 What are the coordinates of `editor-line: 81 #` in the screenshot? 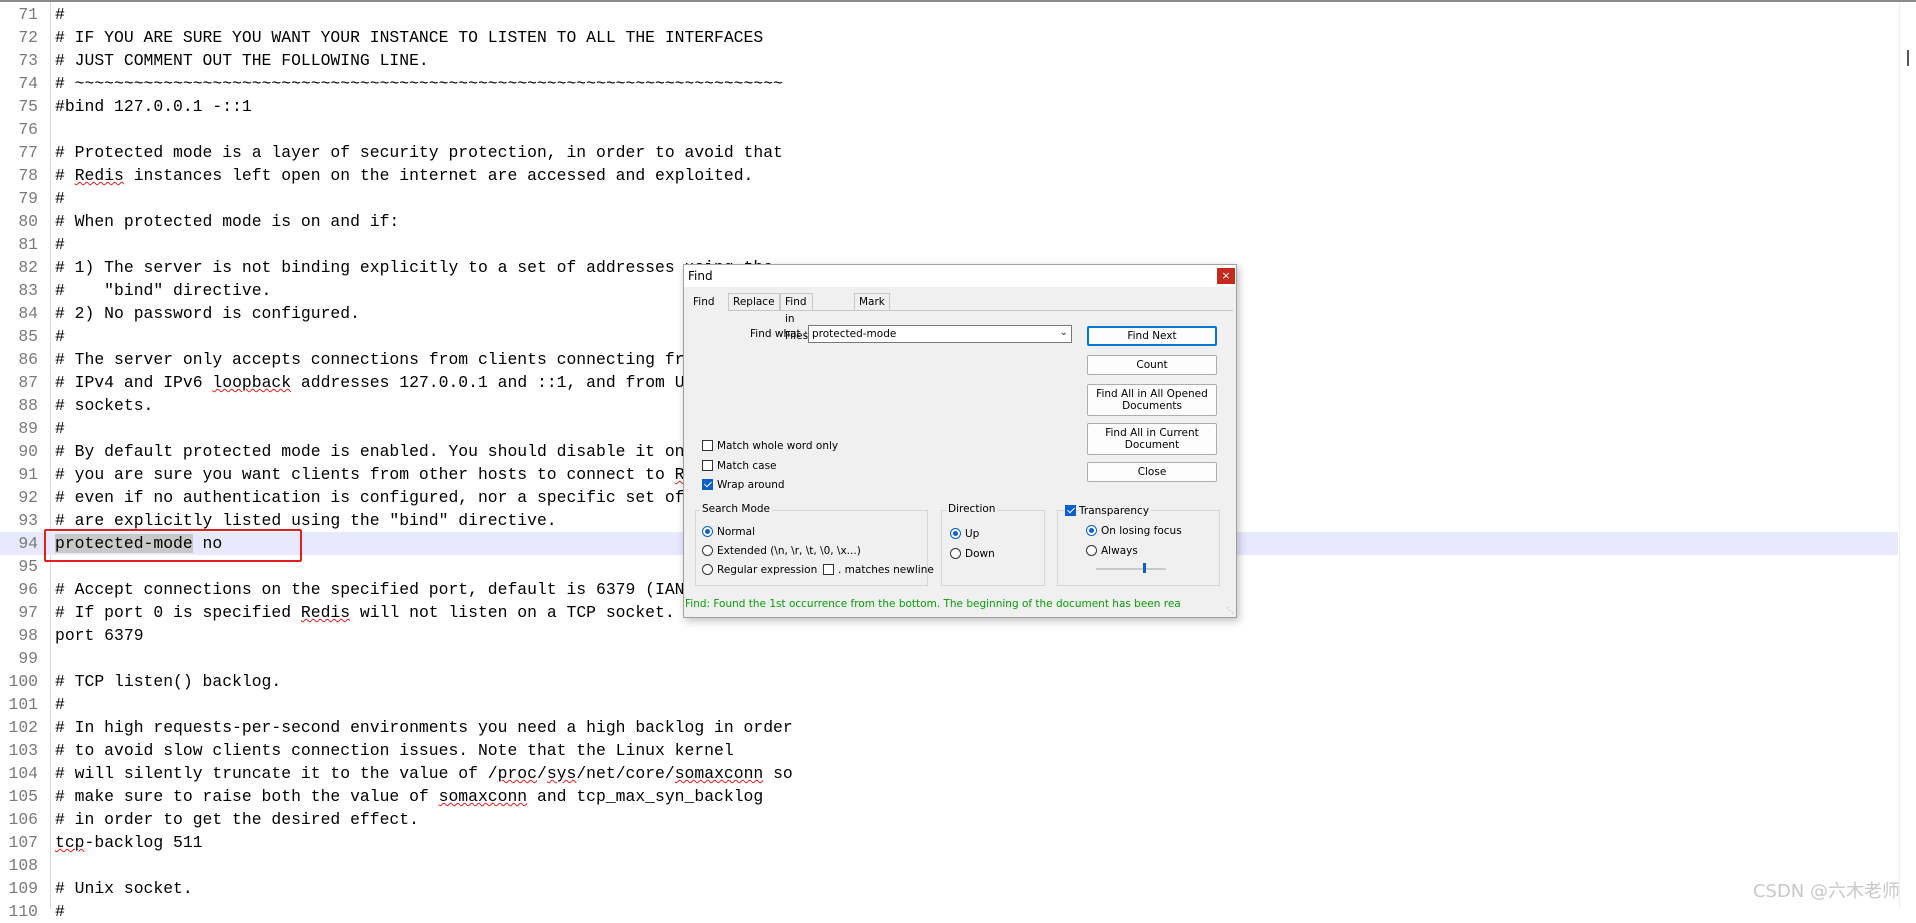 It's located at (949, 244).